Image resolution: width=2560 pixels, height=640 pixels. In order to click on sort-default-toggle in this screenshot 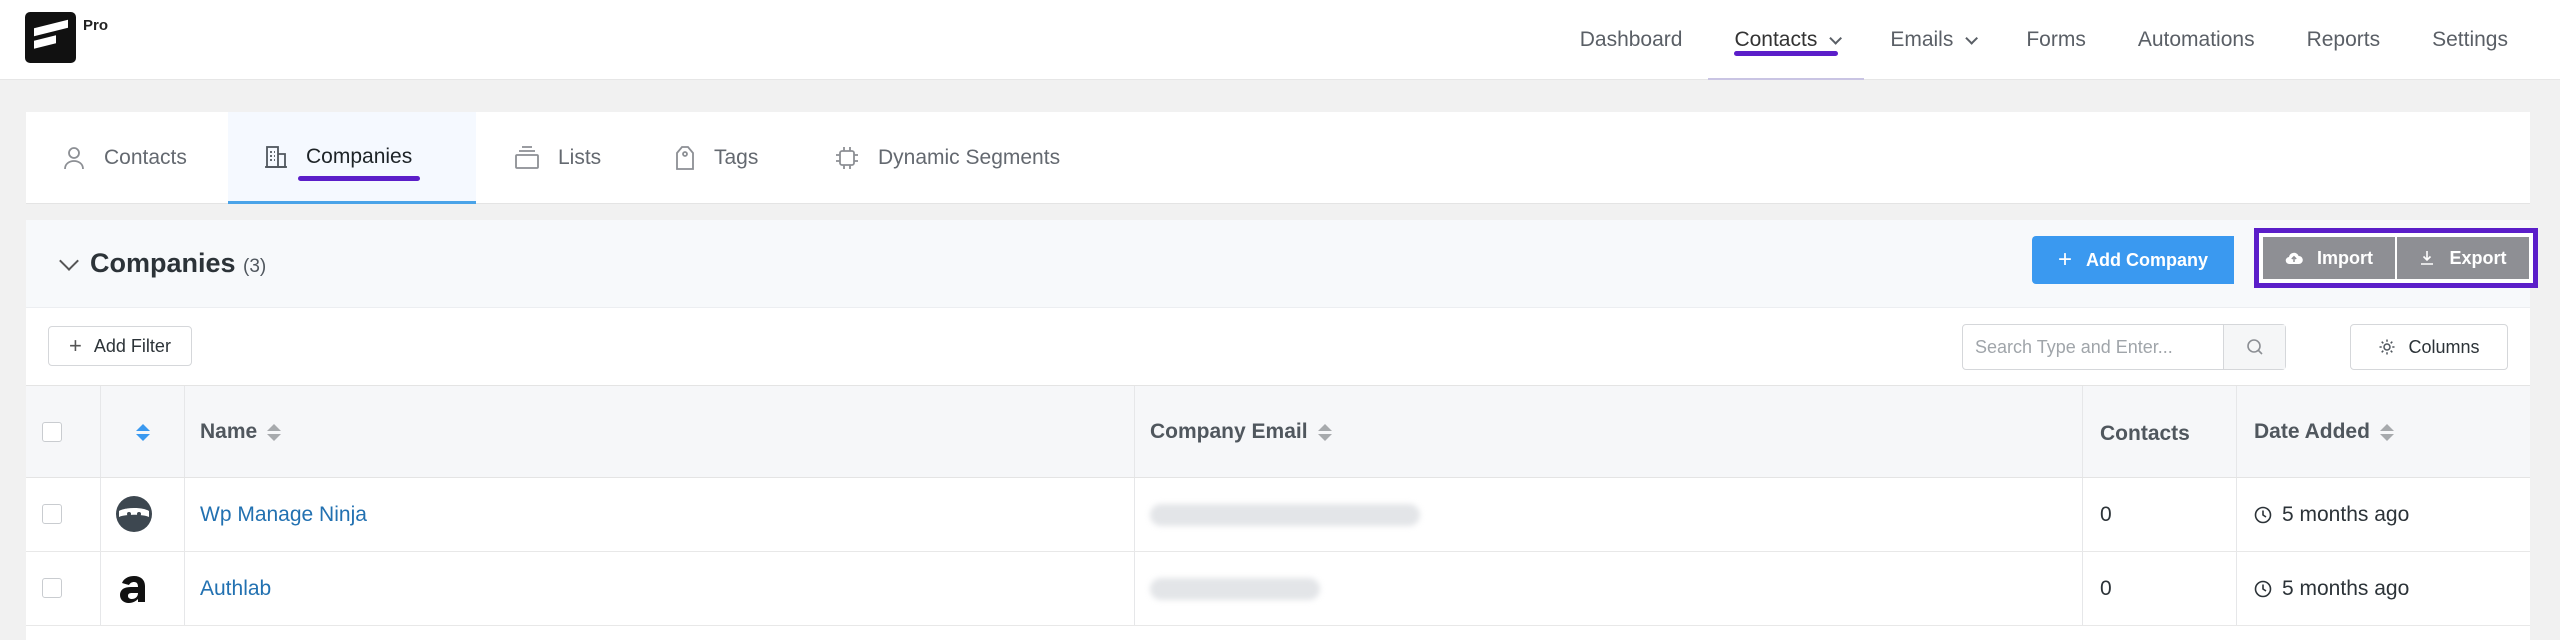, I will do `click(138, 432)`.